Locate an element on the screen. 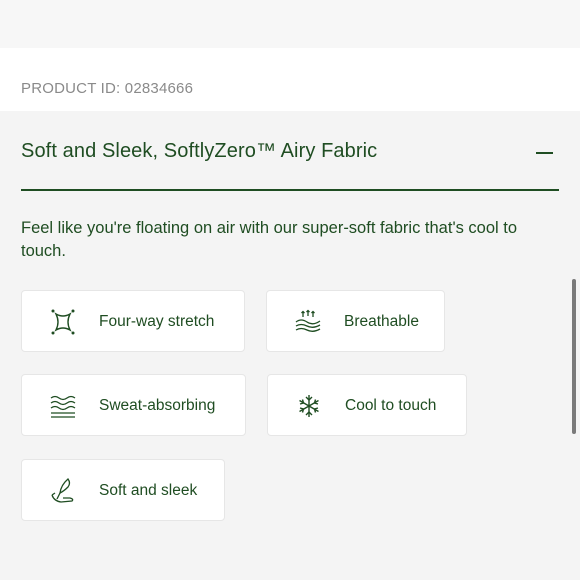  section-title: Soft and Sleek, SoftlyZero™ Airy Fabric is located at coordinates (199, 151).